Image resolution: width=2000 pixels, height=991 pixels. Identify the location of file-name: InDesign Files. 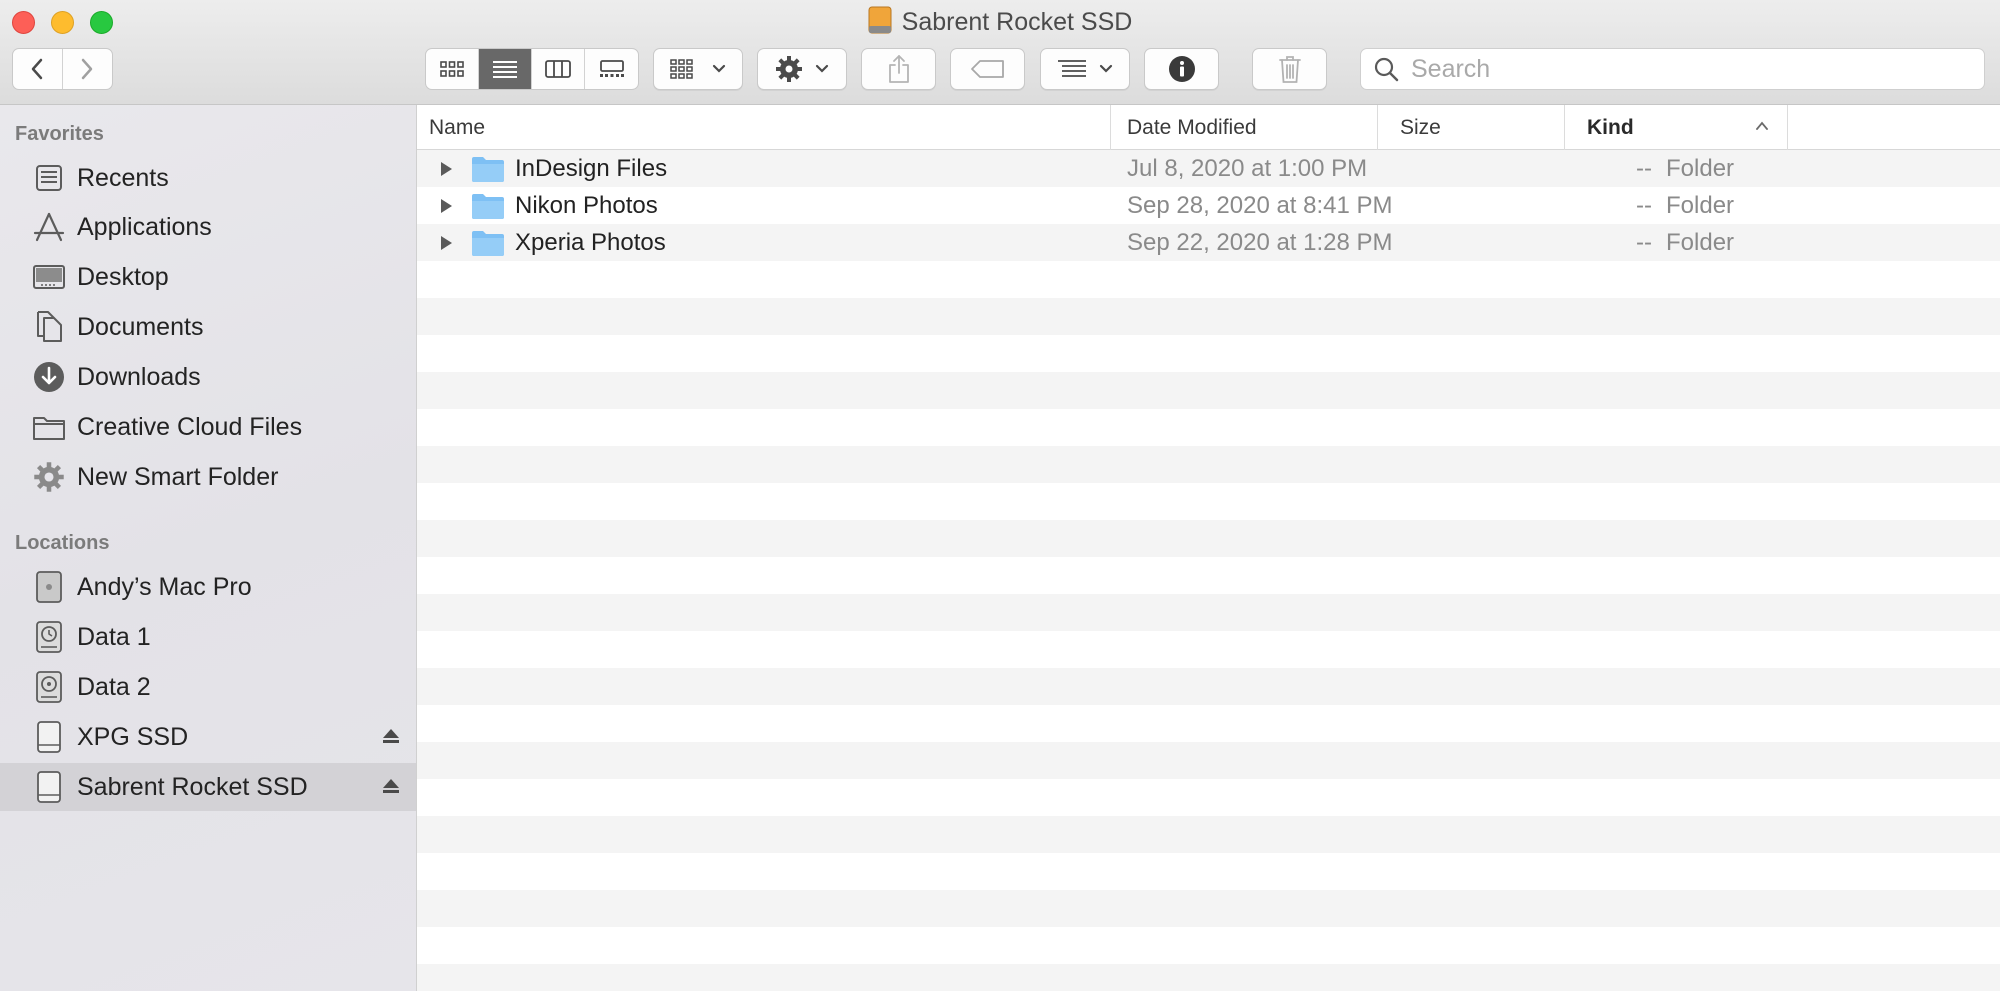
(591, 168).